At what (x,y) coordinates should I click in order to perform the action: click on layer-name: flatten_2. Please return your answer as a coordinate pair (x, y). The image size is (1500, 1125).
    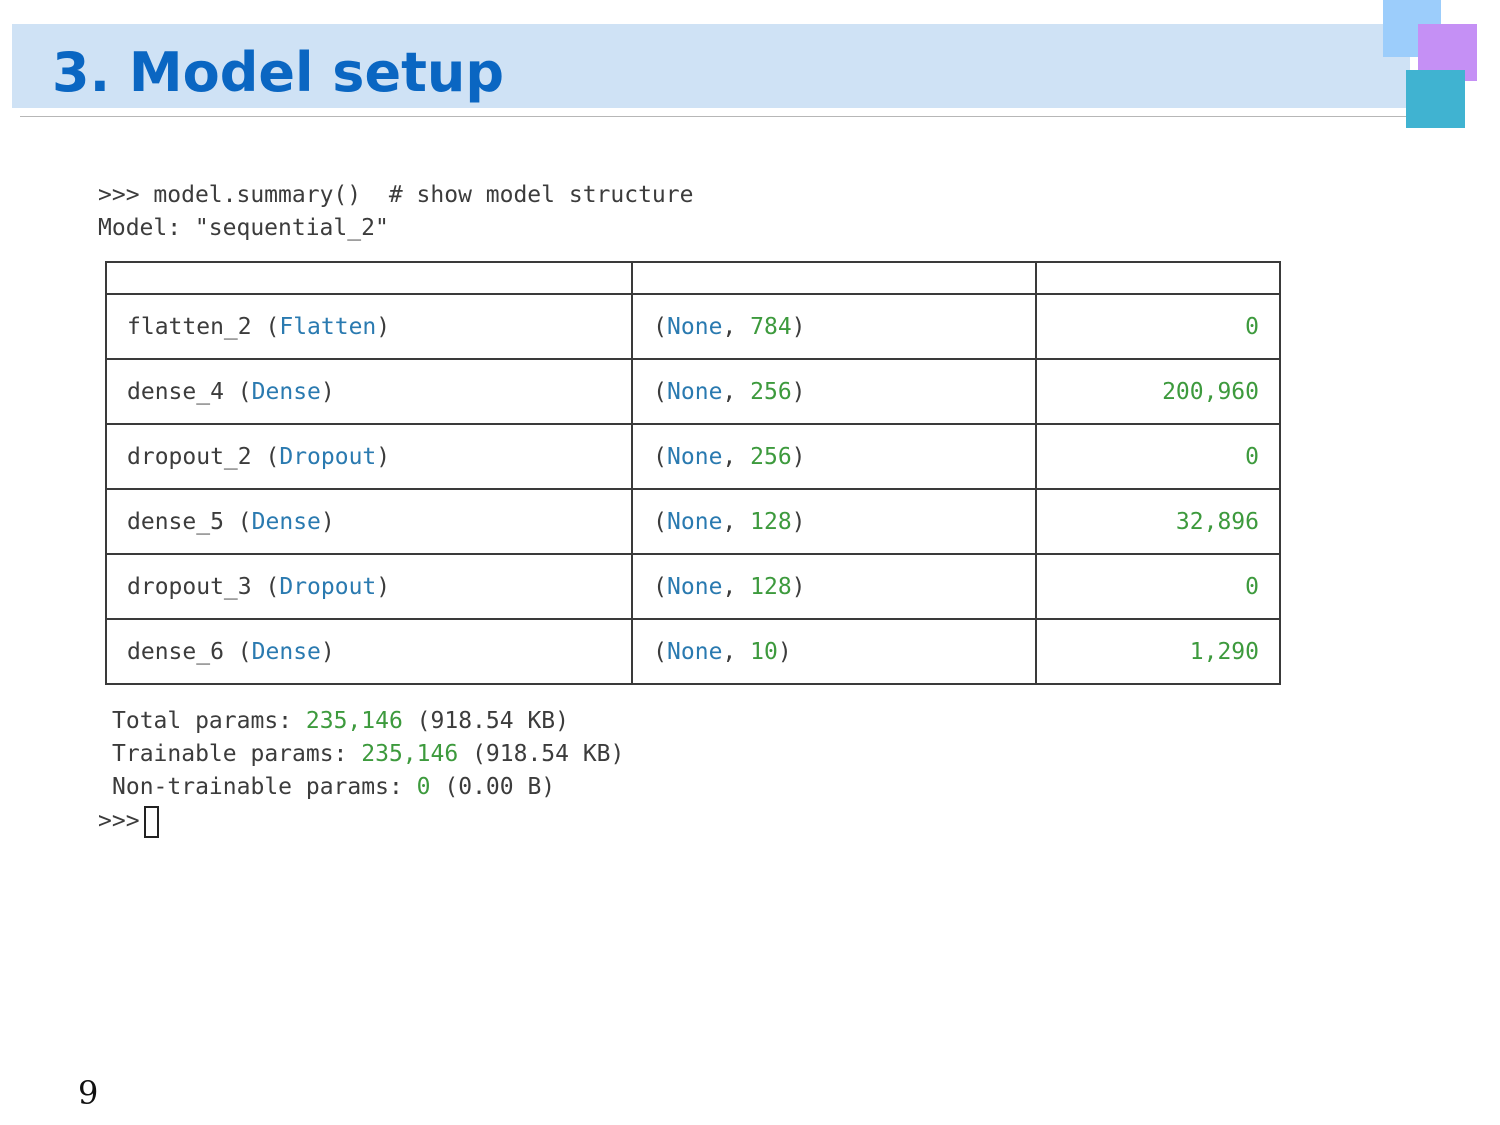
    Looking at the image, I should click on (189, 326).